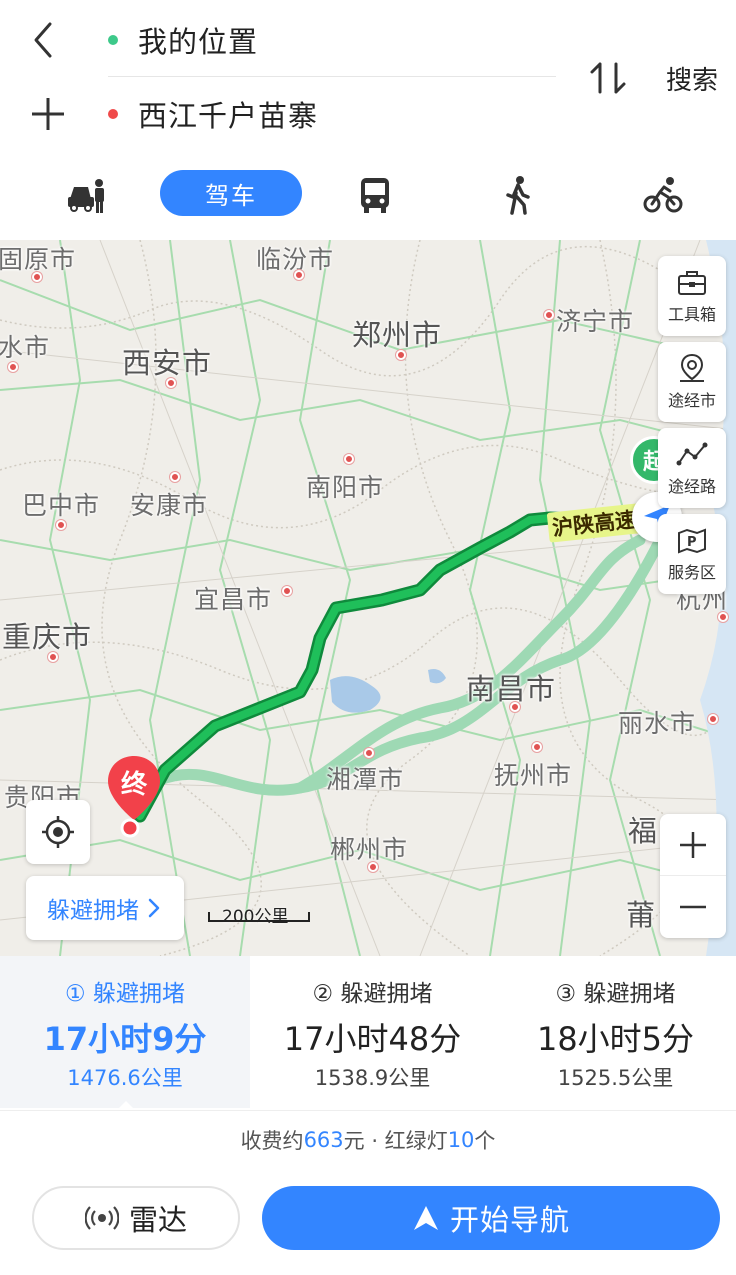 The height and width of the screenshot is (1275, 736). I want to click on city-label: 水市, so click(25, 347).